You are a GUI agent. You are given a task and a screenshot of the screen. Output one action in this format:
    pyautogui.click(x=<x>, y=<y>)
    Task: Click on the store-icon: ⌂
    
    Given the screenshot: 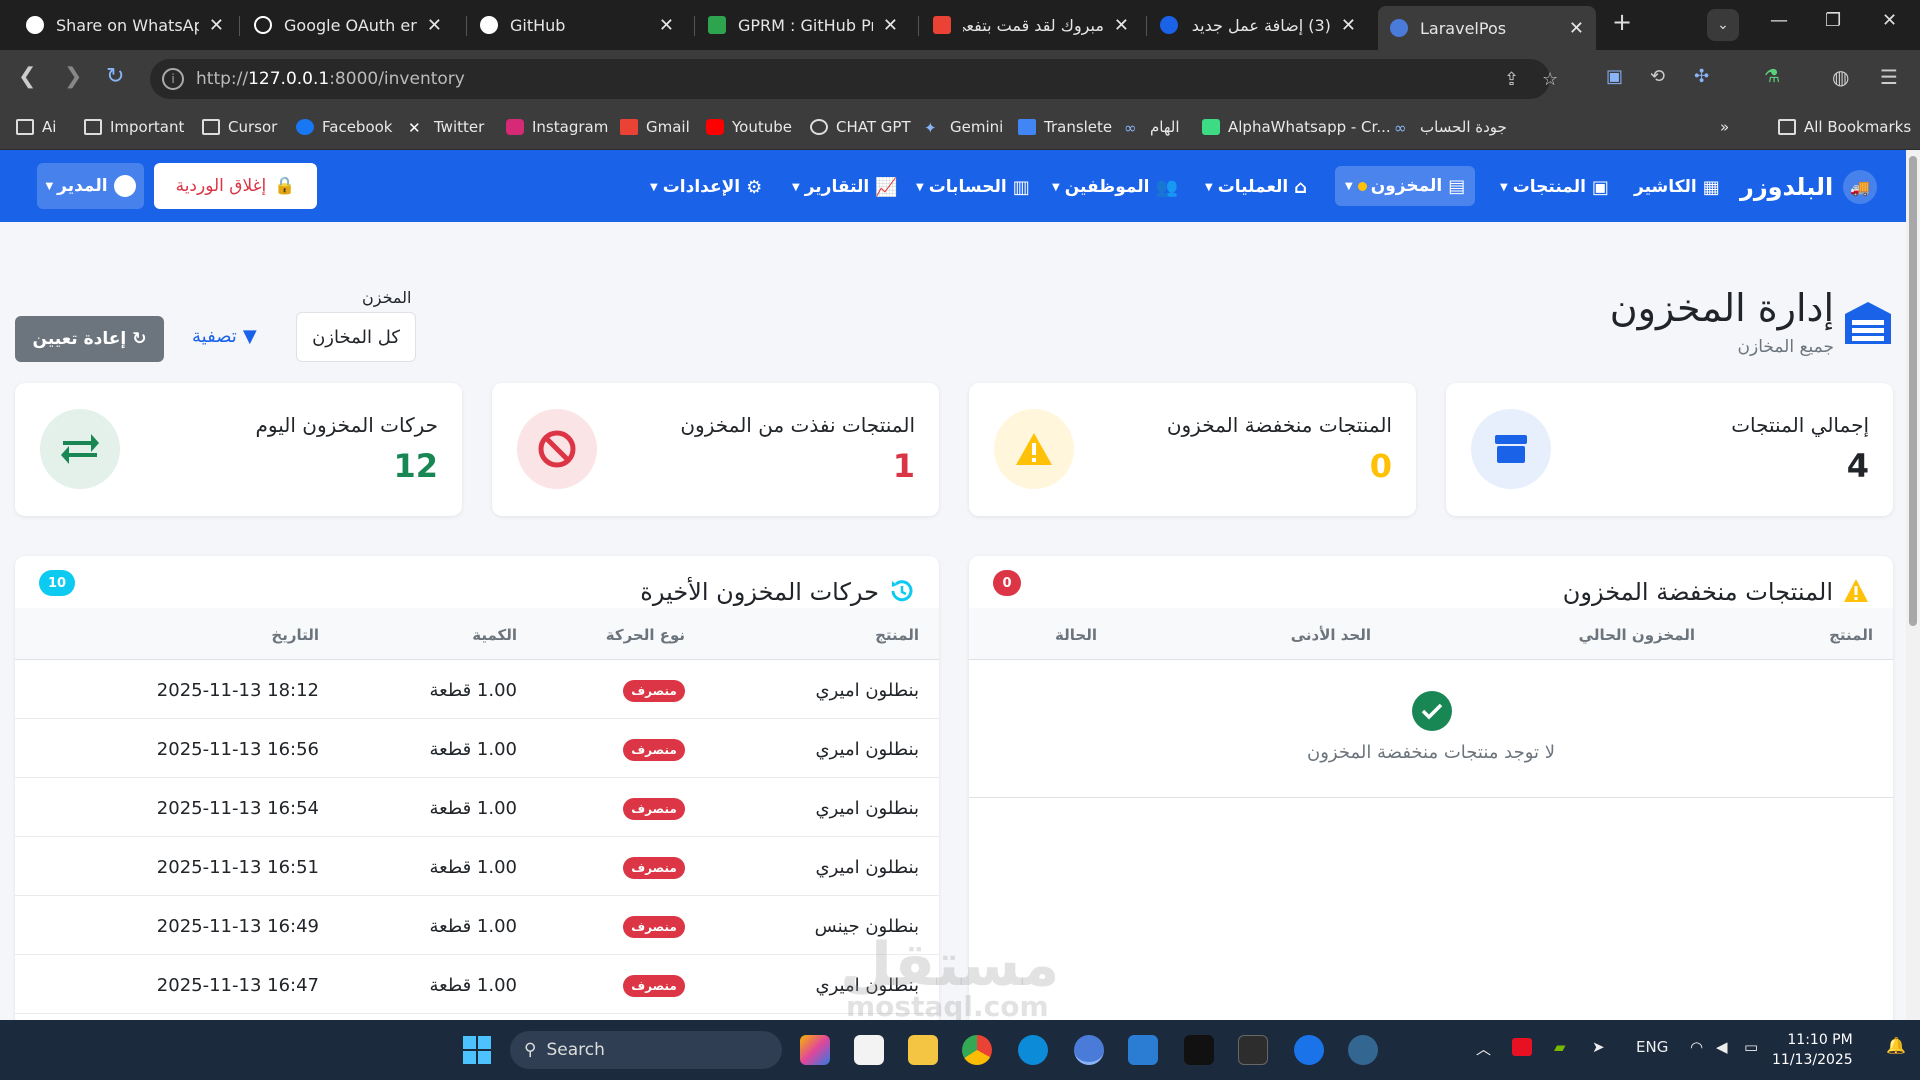 What is the action you would take?
    pyautogui.click(x=1301, y=187)
    